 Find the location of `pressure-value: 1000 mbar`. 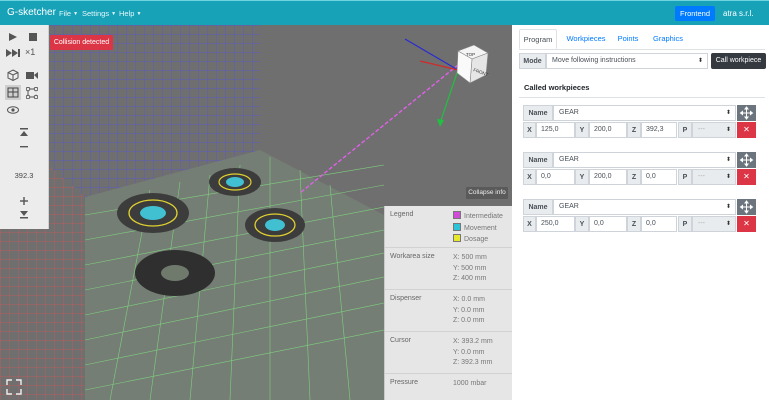

pressure-value: 1000 mbar is located at coordinates (470, 383).